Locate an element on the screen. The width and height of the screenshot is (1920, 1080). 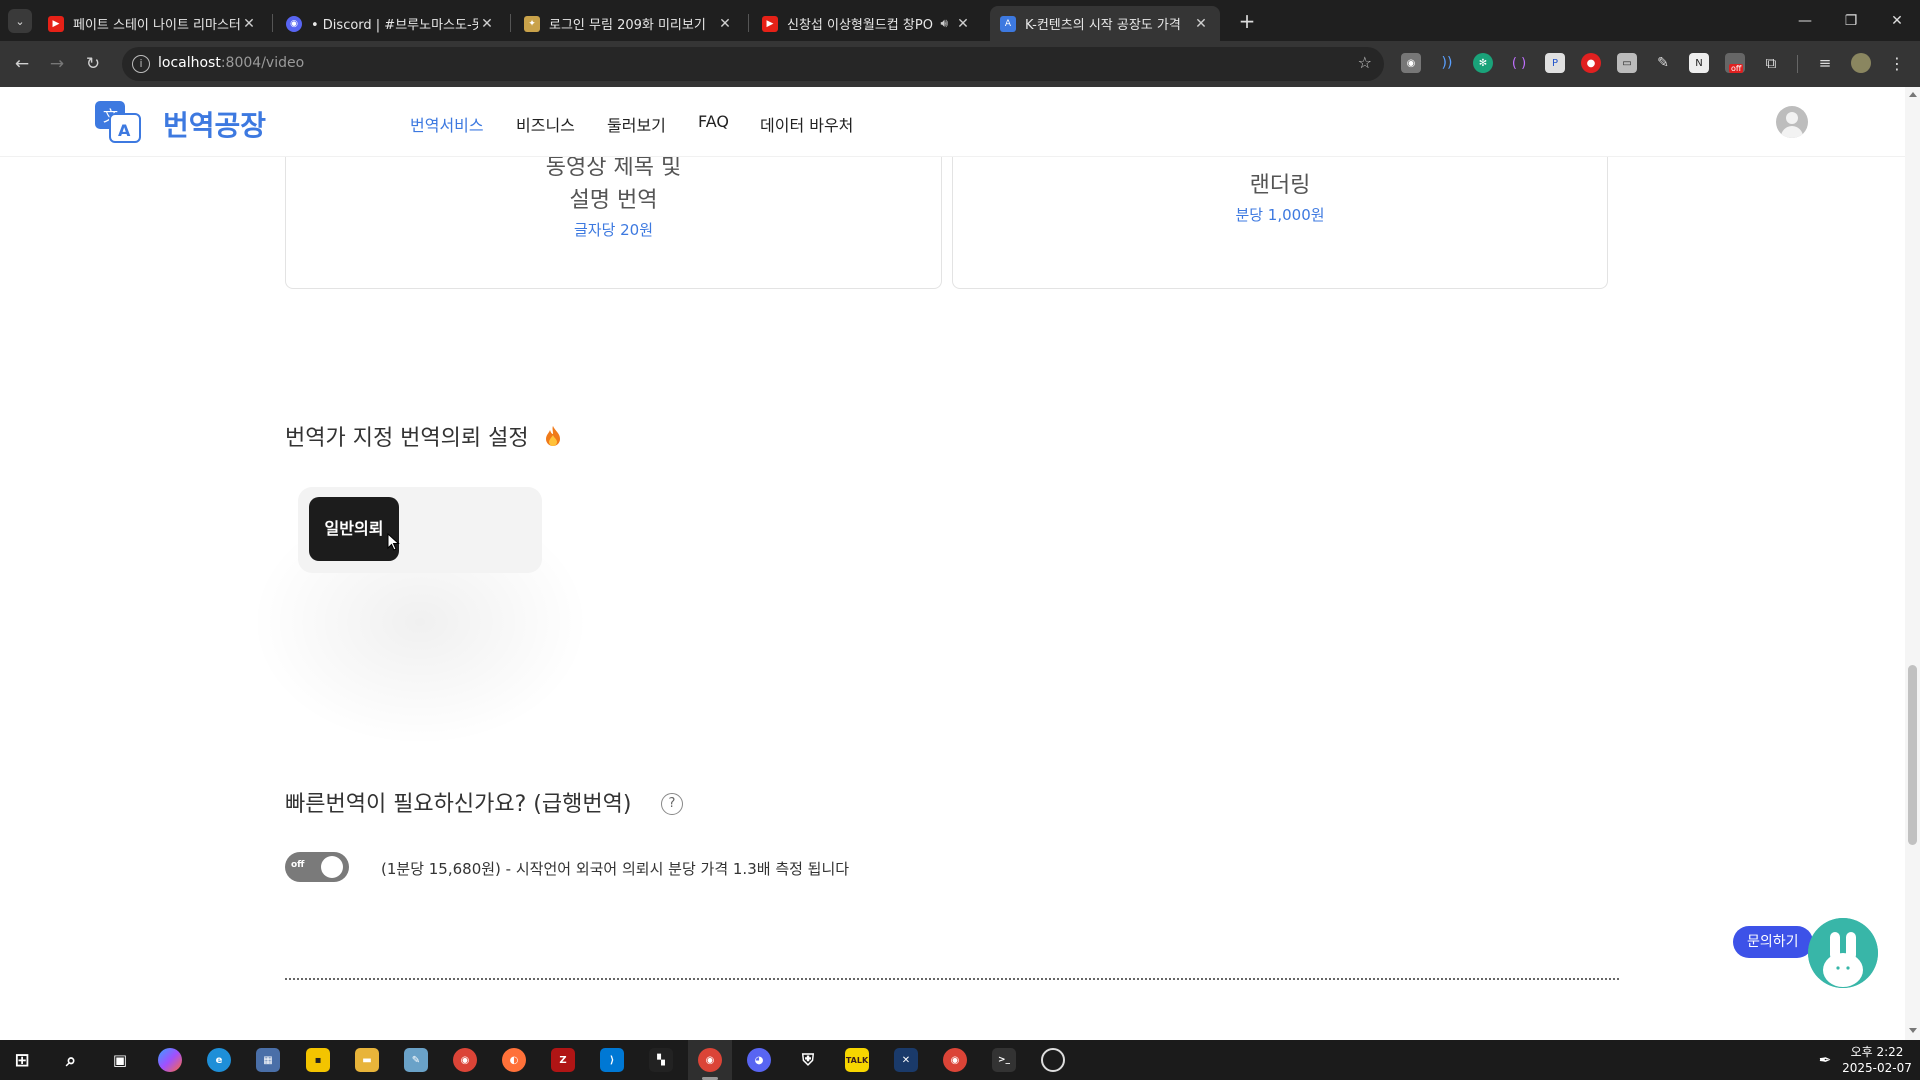
bunny-mascot-icon is located at coordinates (1843, 953).